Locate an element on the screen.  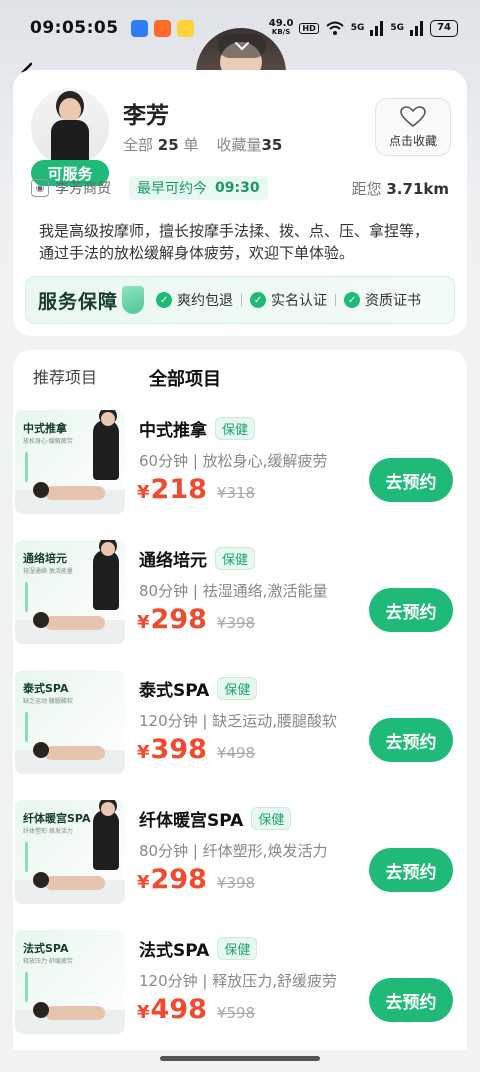
service-thumbnail: 中式推拿 放松身心·缓解疲劳 is located at coordinates (70, 462).